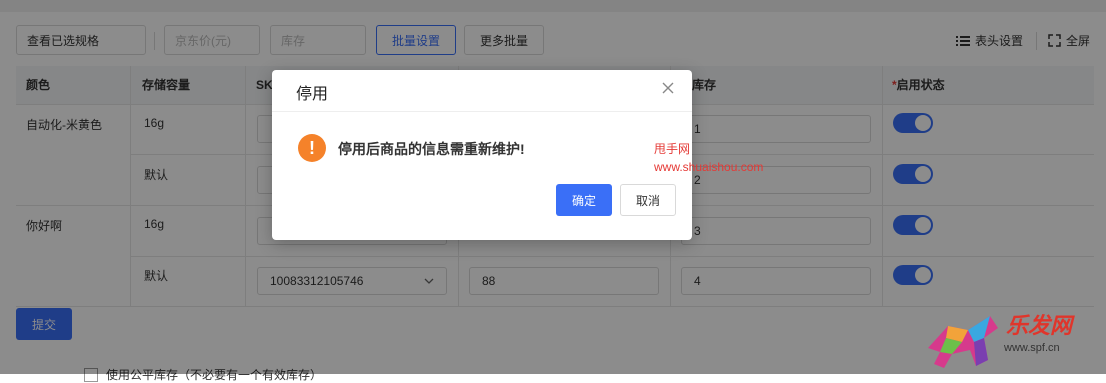 The image size is (1106, 383). I want to click on watermark-url: www.shuaishou.com, so click(709, 167).